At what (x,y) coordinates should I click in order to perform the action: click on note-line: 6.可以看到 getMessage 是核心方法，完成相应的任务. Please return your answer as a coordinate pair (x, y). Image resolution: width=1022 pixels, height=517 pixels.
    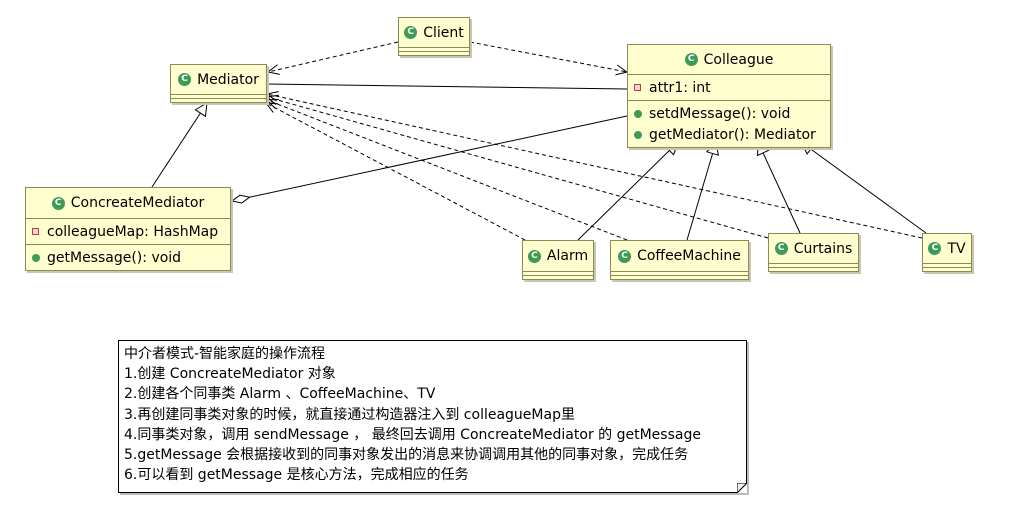
    Looking at the image, I should click on (296, 475).